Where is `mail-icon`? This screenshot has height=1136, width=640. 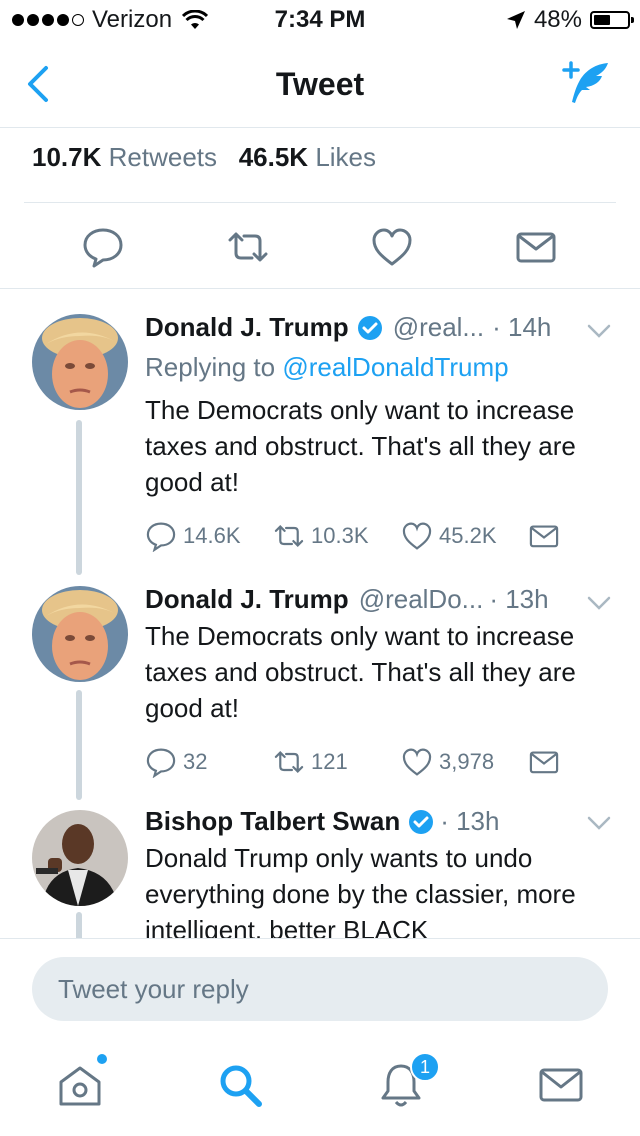 mail-icon is located at coordinates (561, 1085).